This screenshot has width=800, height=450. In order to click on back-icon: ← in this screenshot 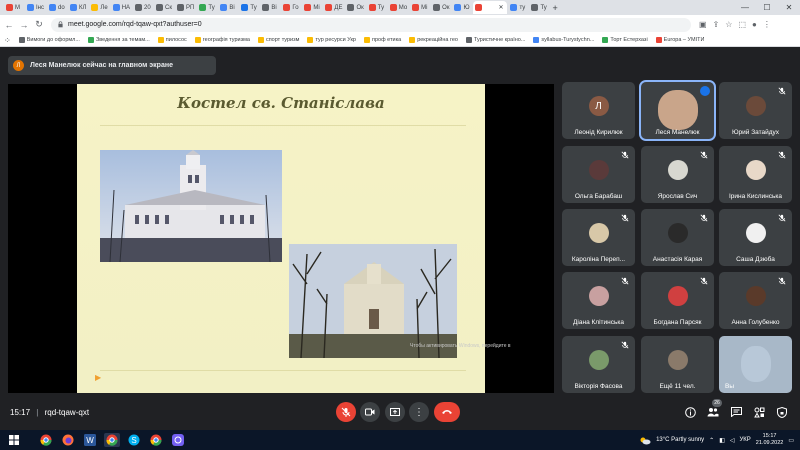, I will do `click(9, 25)`.